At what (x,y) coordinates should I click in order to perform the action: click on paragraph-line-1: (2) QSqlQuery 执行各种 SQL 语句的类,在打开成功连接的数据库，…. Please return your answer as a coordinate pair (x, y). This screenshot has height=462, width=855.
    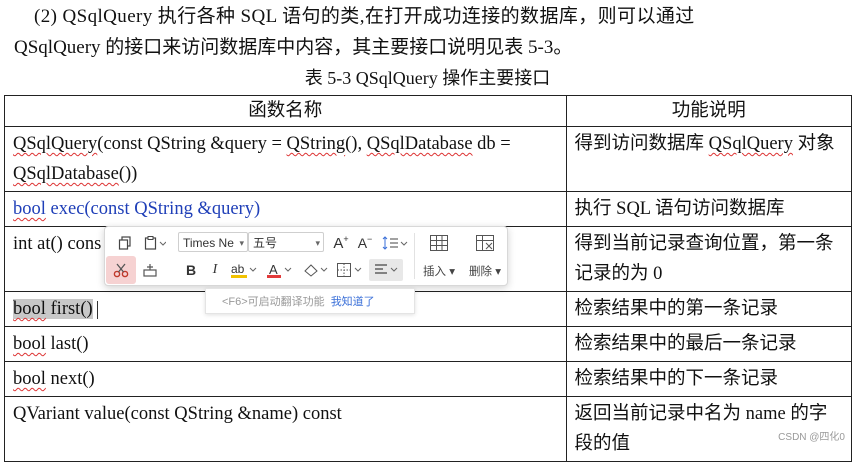
    Looking at the image, I should click on (364, 16).